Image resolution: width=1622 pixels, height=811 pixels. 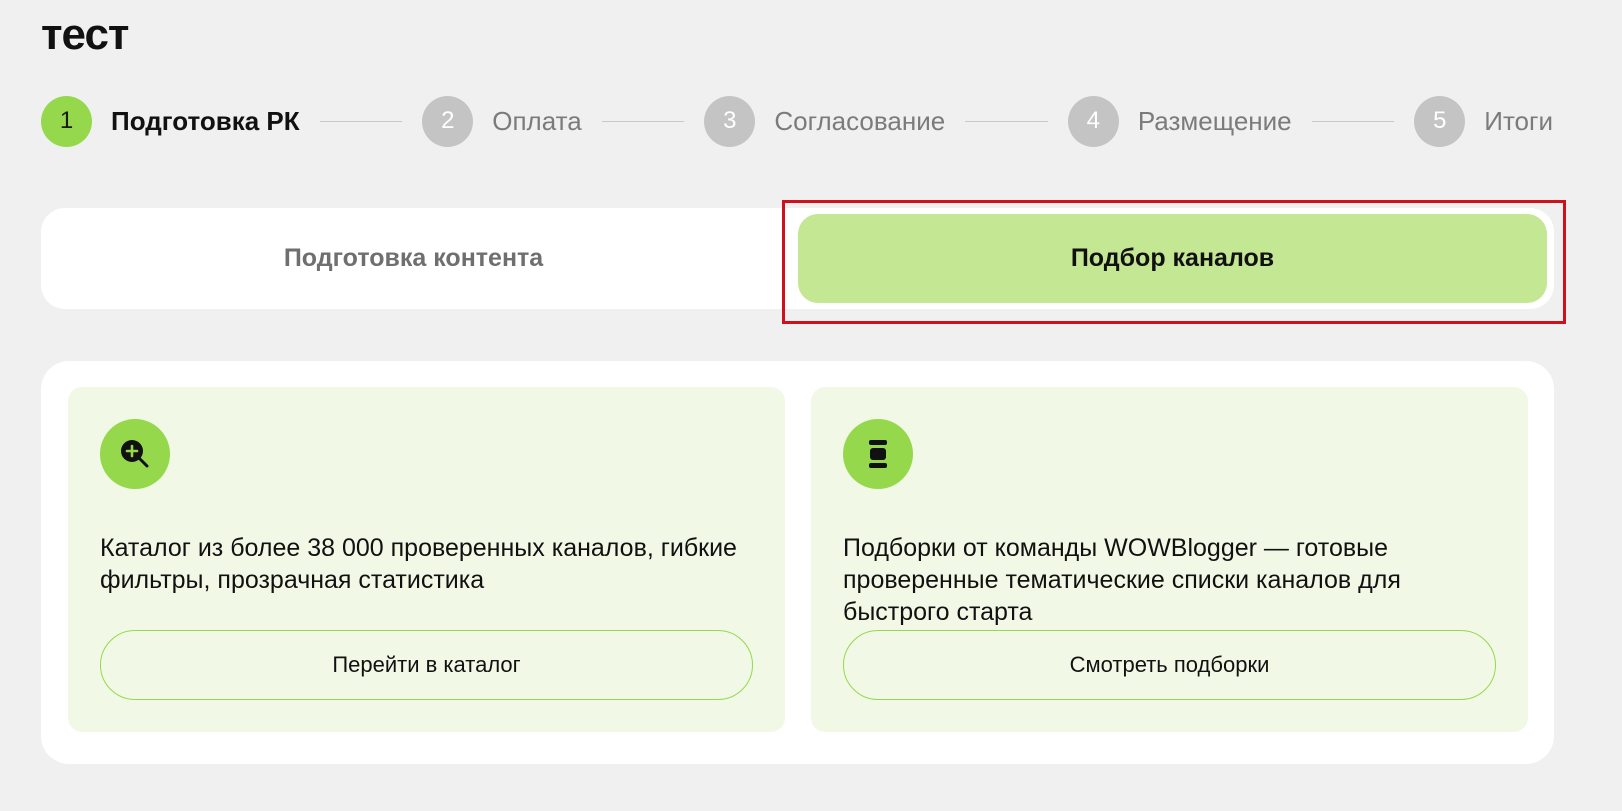 I want to click on step-label: Размещение, so click(x=1214, y=120).